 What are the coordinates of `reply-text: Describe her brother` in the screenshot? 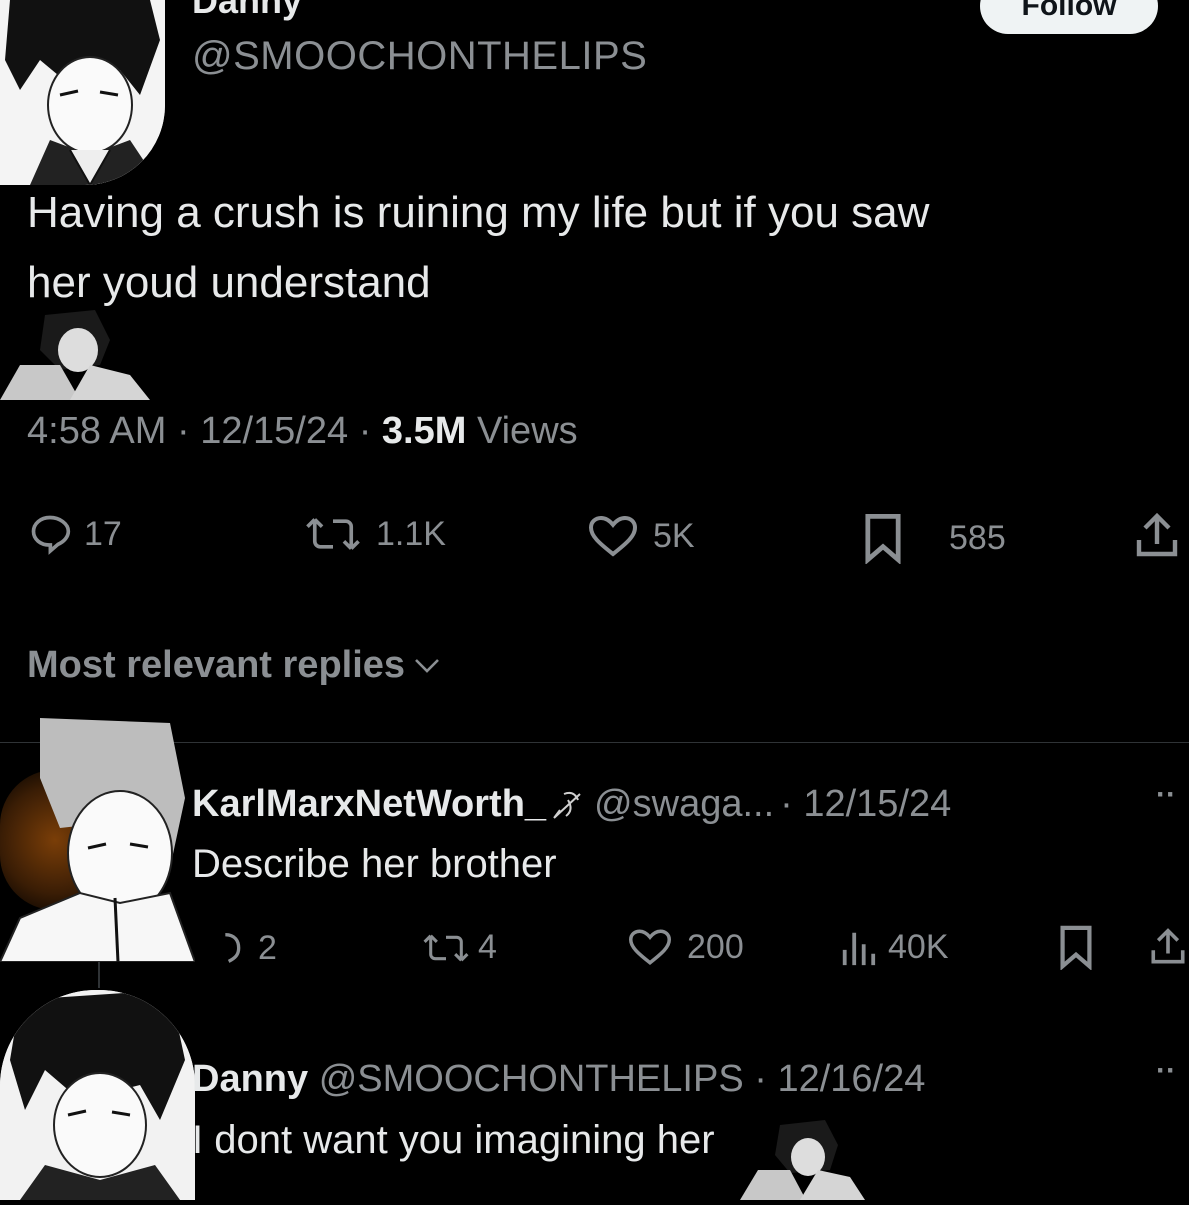 It's located at (374, 864).